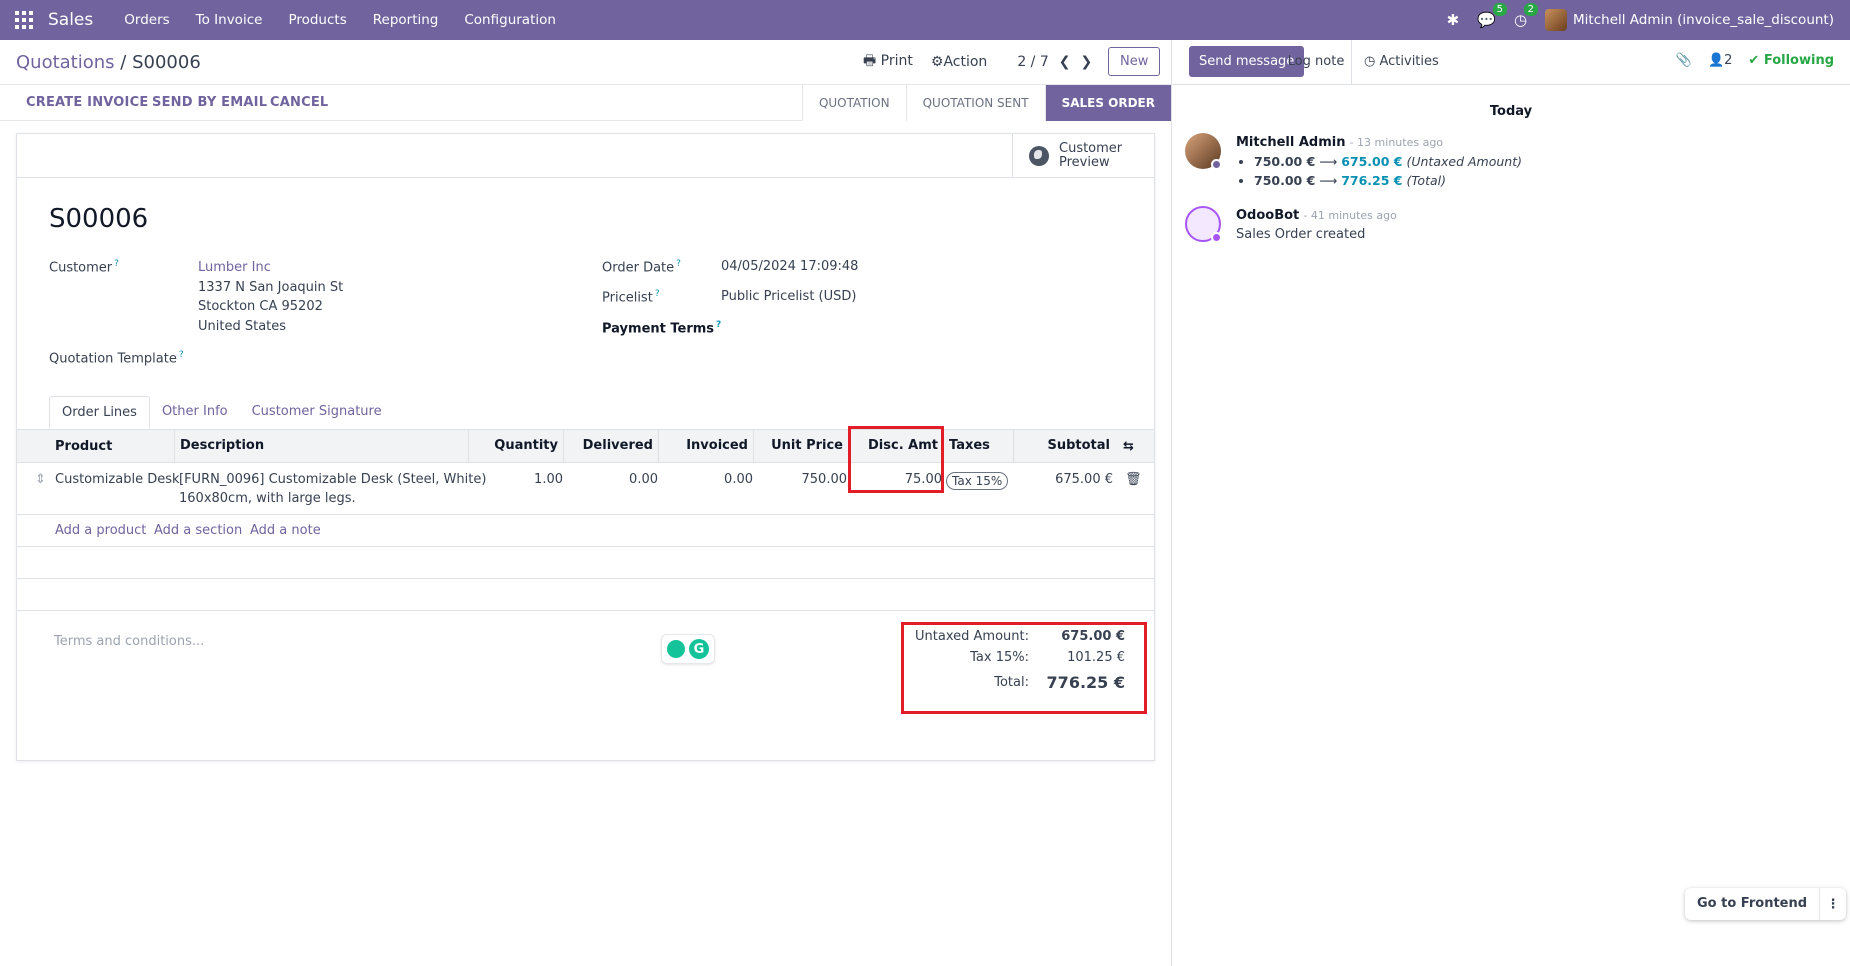 The image size is (1850, 966). What do you see at coordinates (234, 267) in the screenshot?
I see `customer-link: Lumber Inc` at bounding box center [234, 267].